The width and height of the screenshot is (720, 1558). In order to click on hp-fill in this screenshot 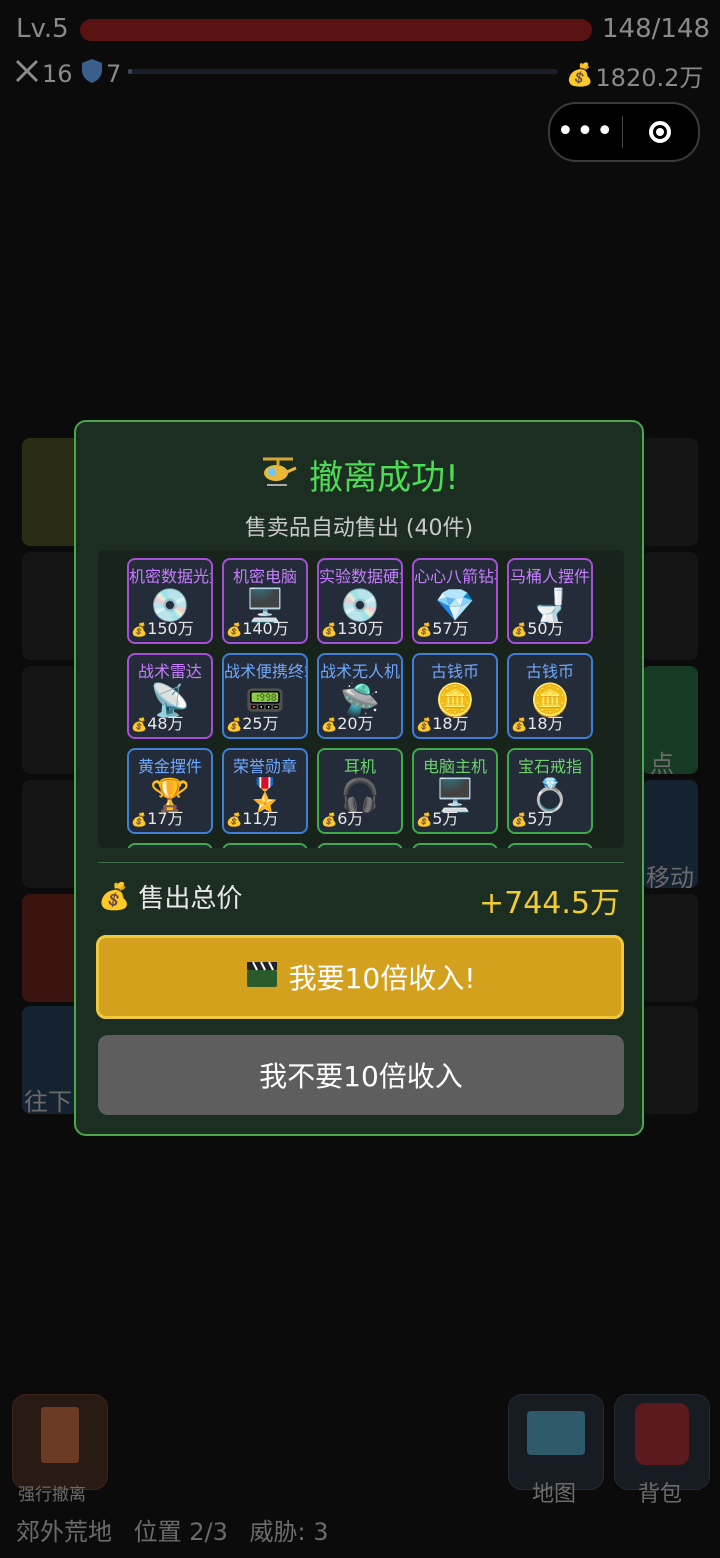, I will do `click(336, 30)`.